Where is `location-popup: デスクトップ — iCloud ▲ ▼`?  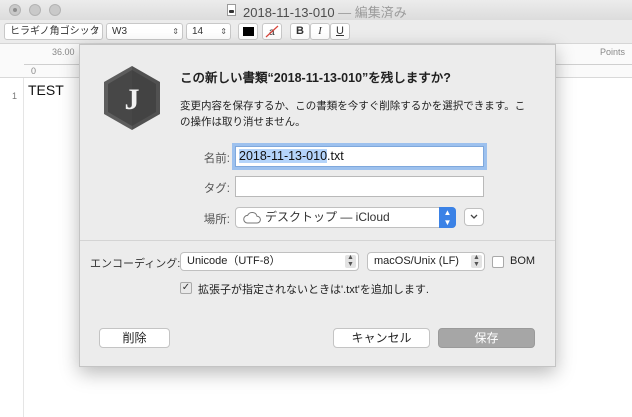 location-popup: デスクトップ — iCloud ▲ ▼ is located at coordinates (345, 217).